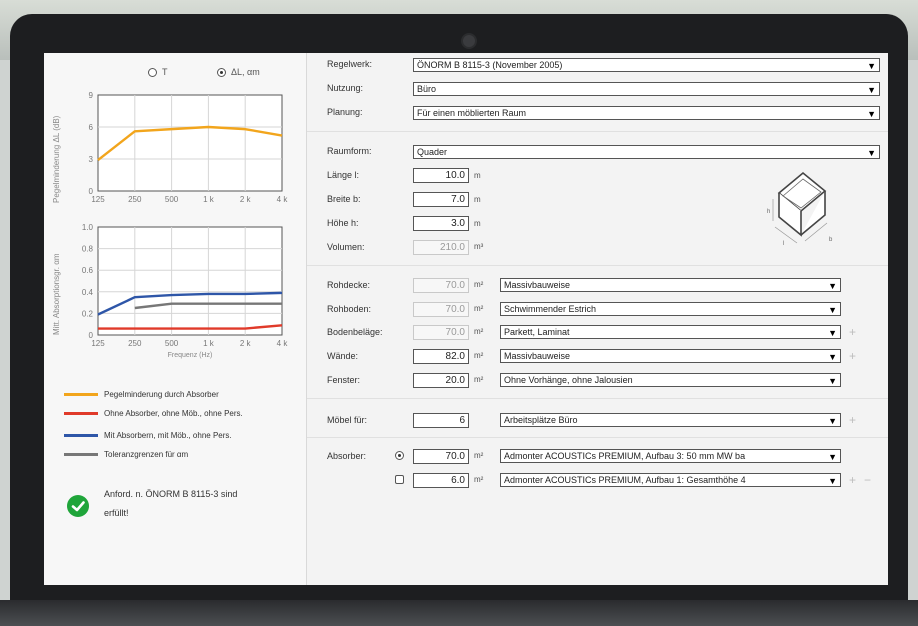 Image resolution: width=918 pixels, height=626 pixels. Describe the element at coordinates (472, 113) in the screenshot. I see `planung-value: Für einen möblierten Raum` at that location.